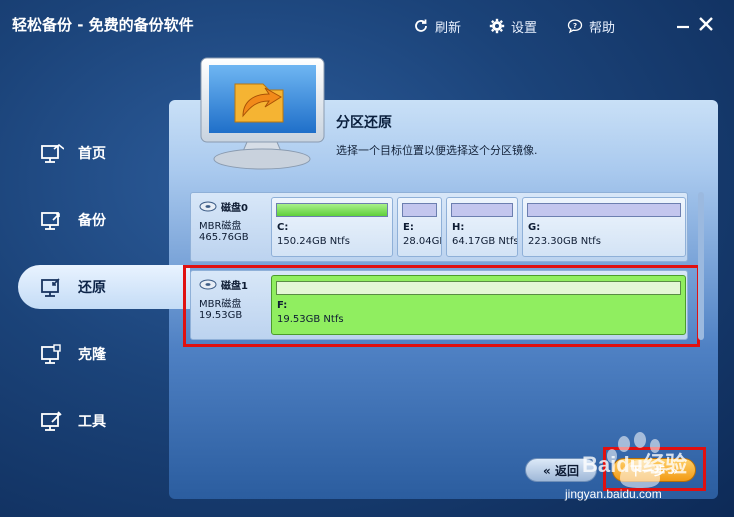 The width and height of the screenshot is (734, 517). What do you see at coordinates (262, 113) in the screenshot?
I see `restore-monitor-illustration` at bounding box center [262, 113].